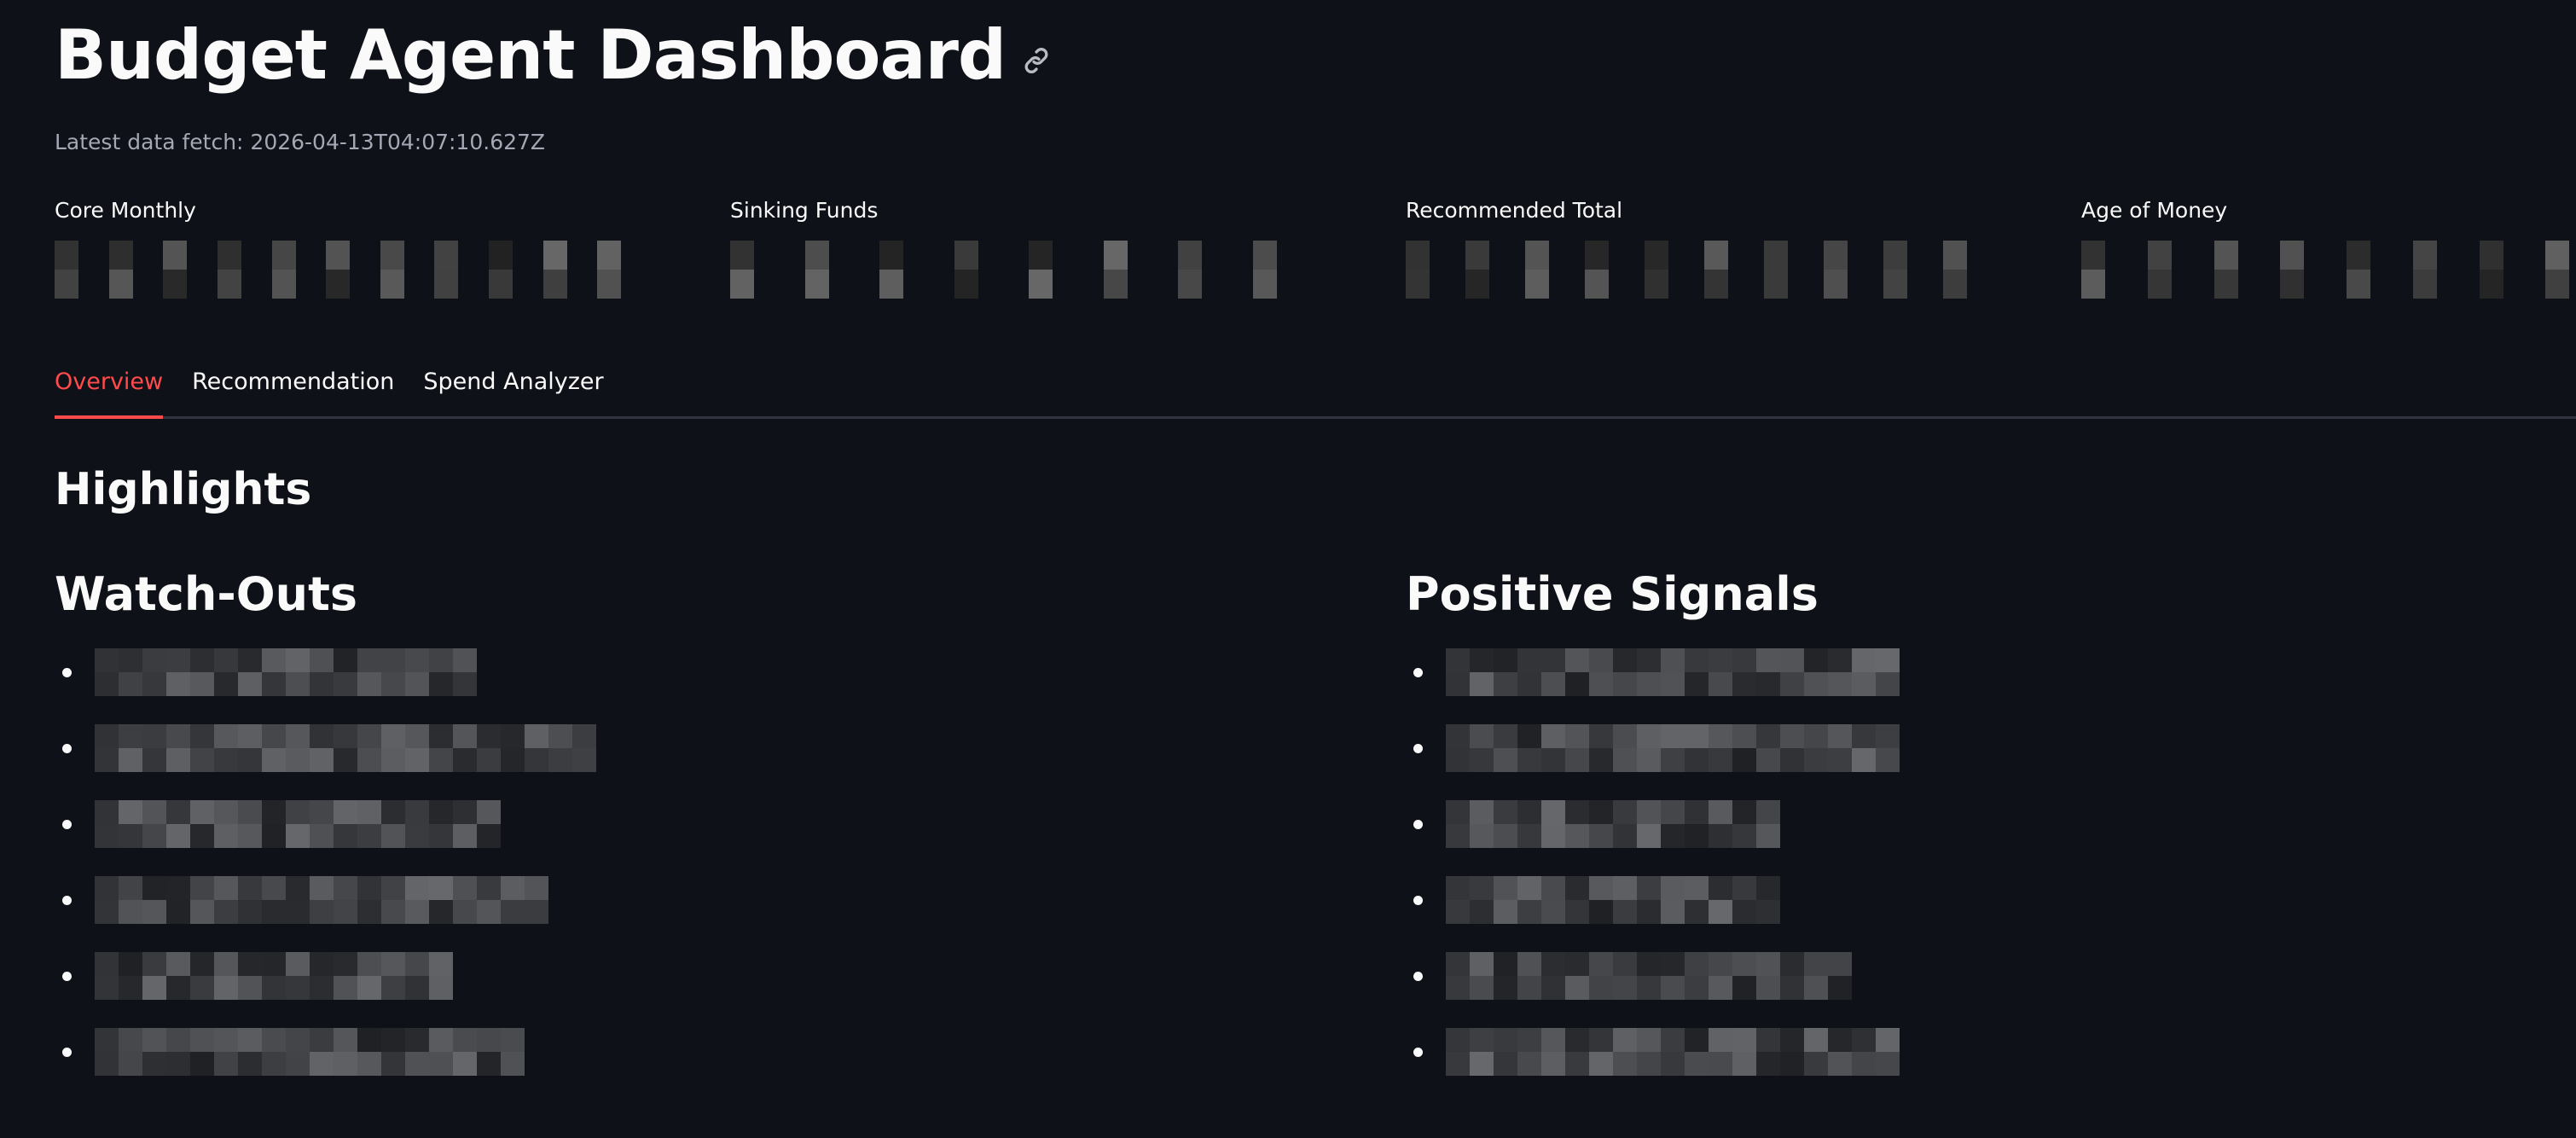 This screenshot has height=1138, width=2576. What do you see at coordinates (109, 390) in the screenshot?
I see `tab-overview: Overview` at bounding box center [109, 390].